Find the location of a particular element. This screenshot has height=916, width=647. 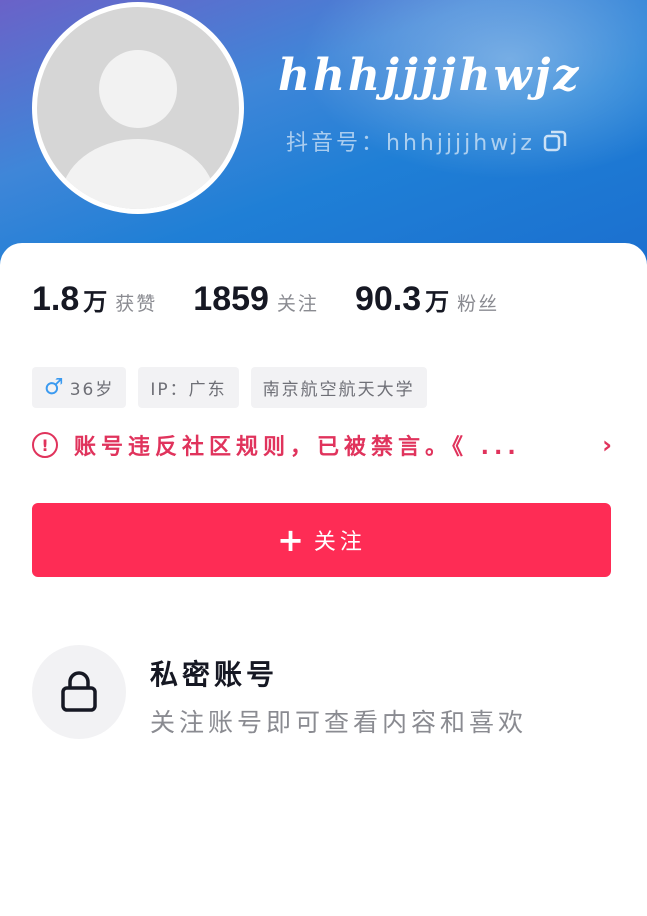

follow-button-label: 关注 is located at coordinates (339, 542).